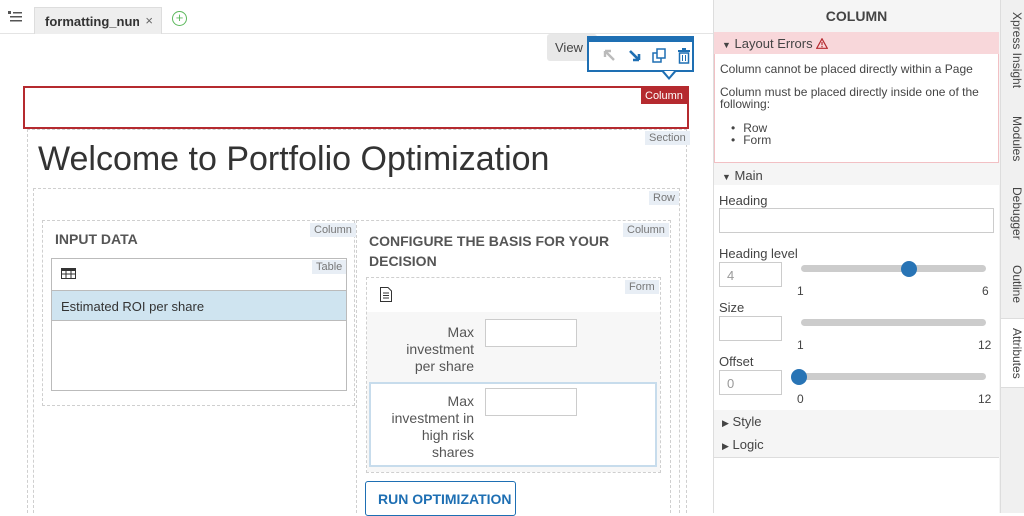  Describe the element at coordinates (96, 239) in the screenshot. I see `input-data-heading: INPUT DATA` at that location.